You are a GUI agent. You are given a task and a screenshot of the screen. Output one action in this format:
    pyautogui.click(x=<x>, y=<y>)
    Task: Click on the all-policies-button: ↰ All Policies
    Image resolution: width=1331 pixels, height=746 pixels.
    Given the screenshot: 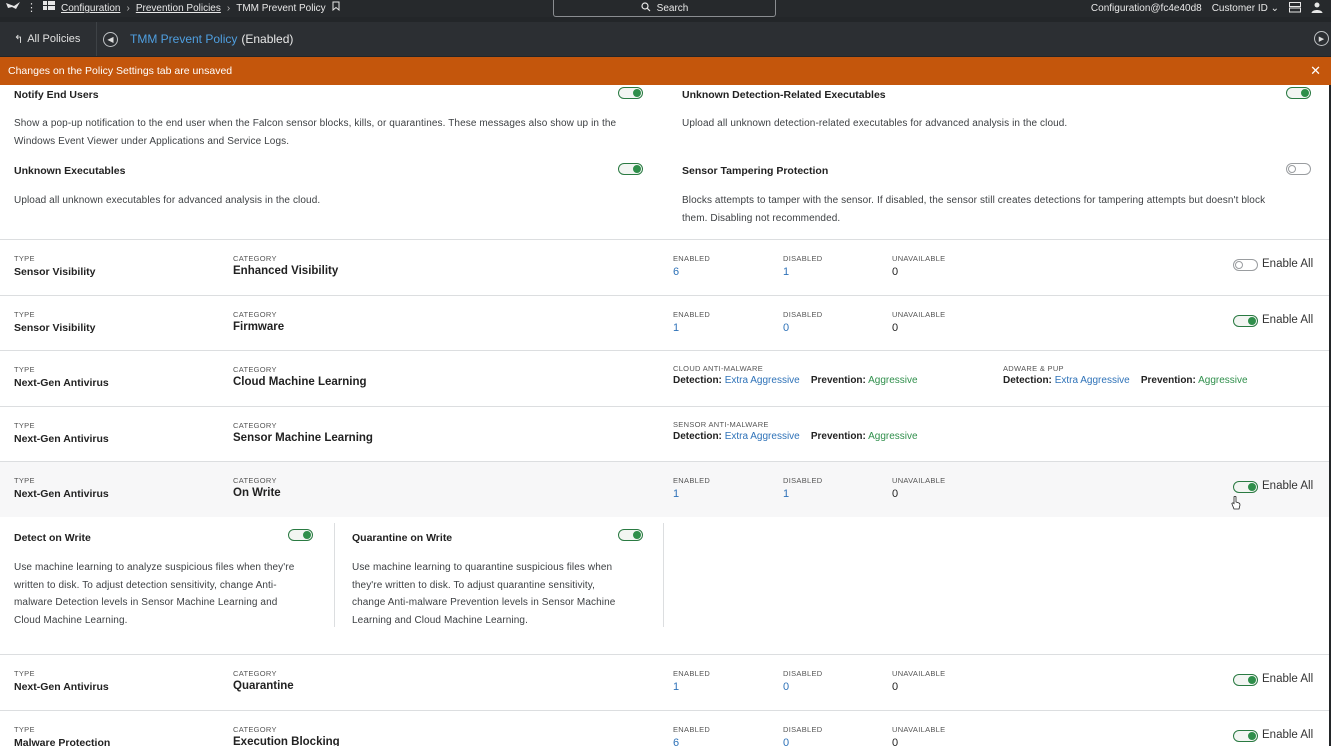 What is the action you would take?
    pyautogui.click(x=48, y=39)
    